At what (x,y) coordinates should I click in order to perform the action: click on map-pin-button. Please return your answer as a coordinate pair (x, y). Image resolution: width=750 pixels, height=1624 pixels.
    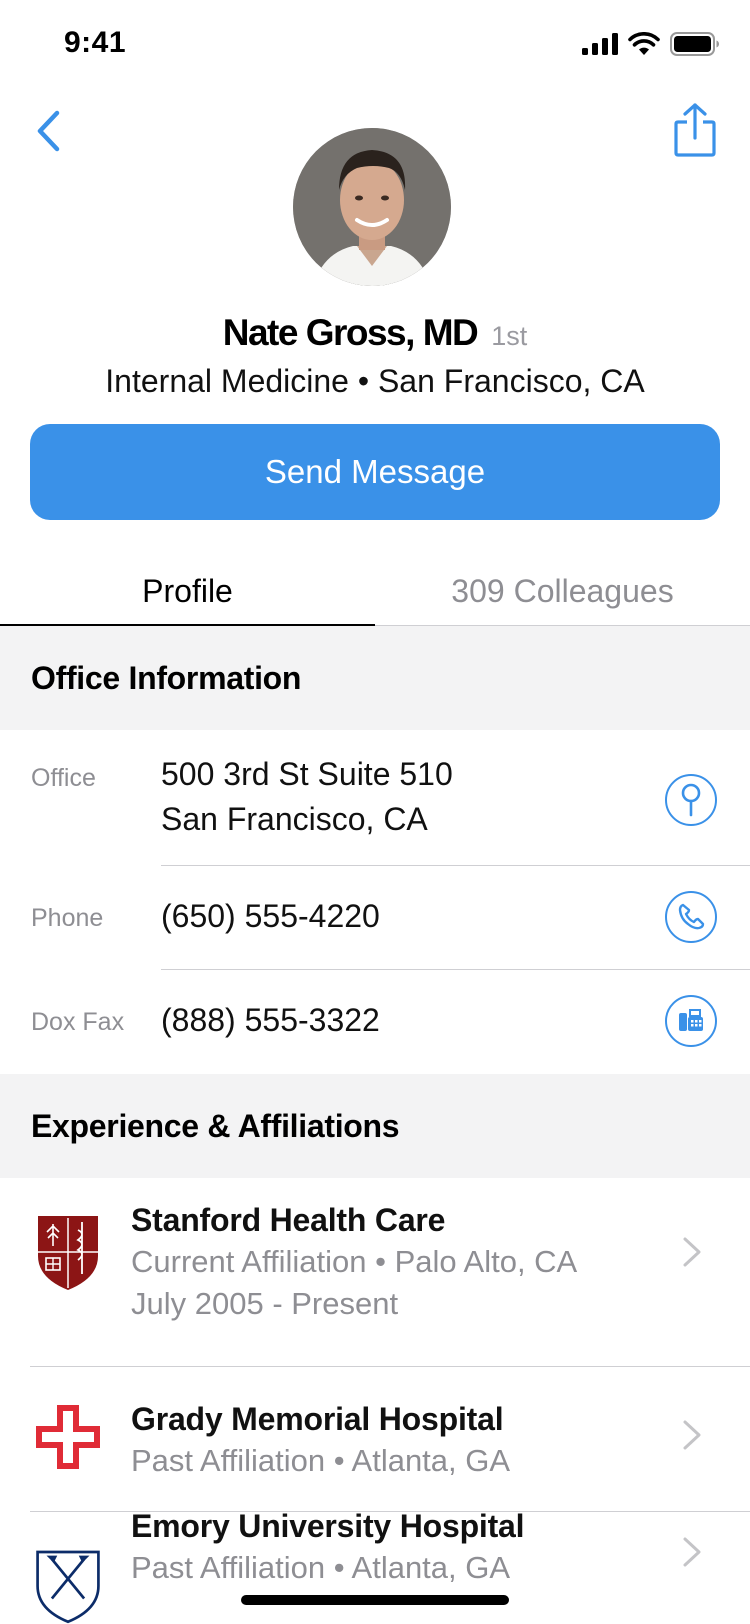
    Looking at the image, I should click on (691, 800).